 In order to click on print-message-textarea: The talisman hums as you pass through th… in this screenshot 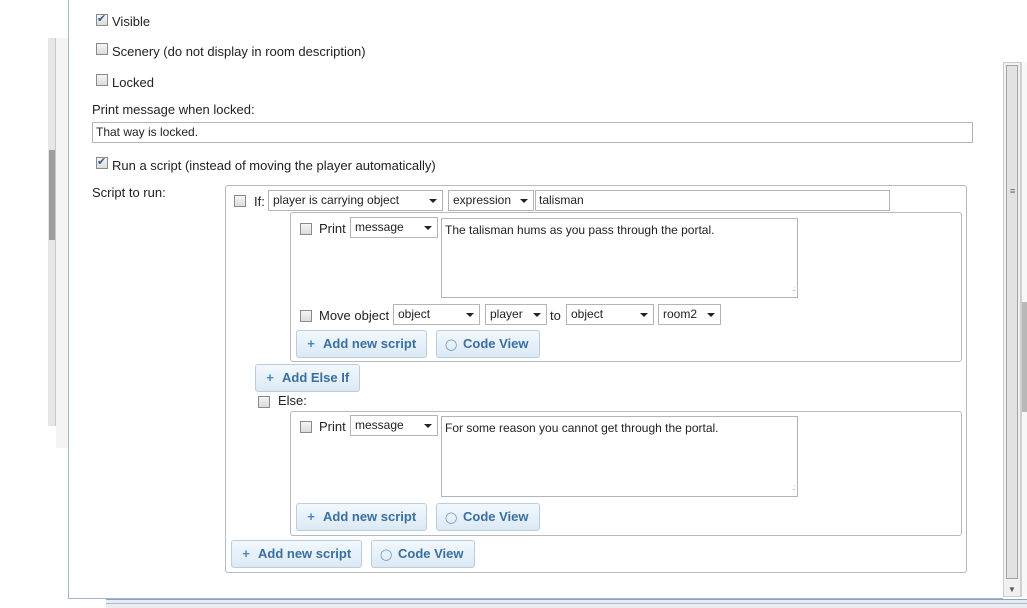, I will do `click(619, 258)`.